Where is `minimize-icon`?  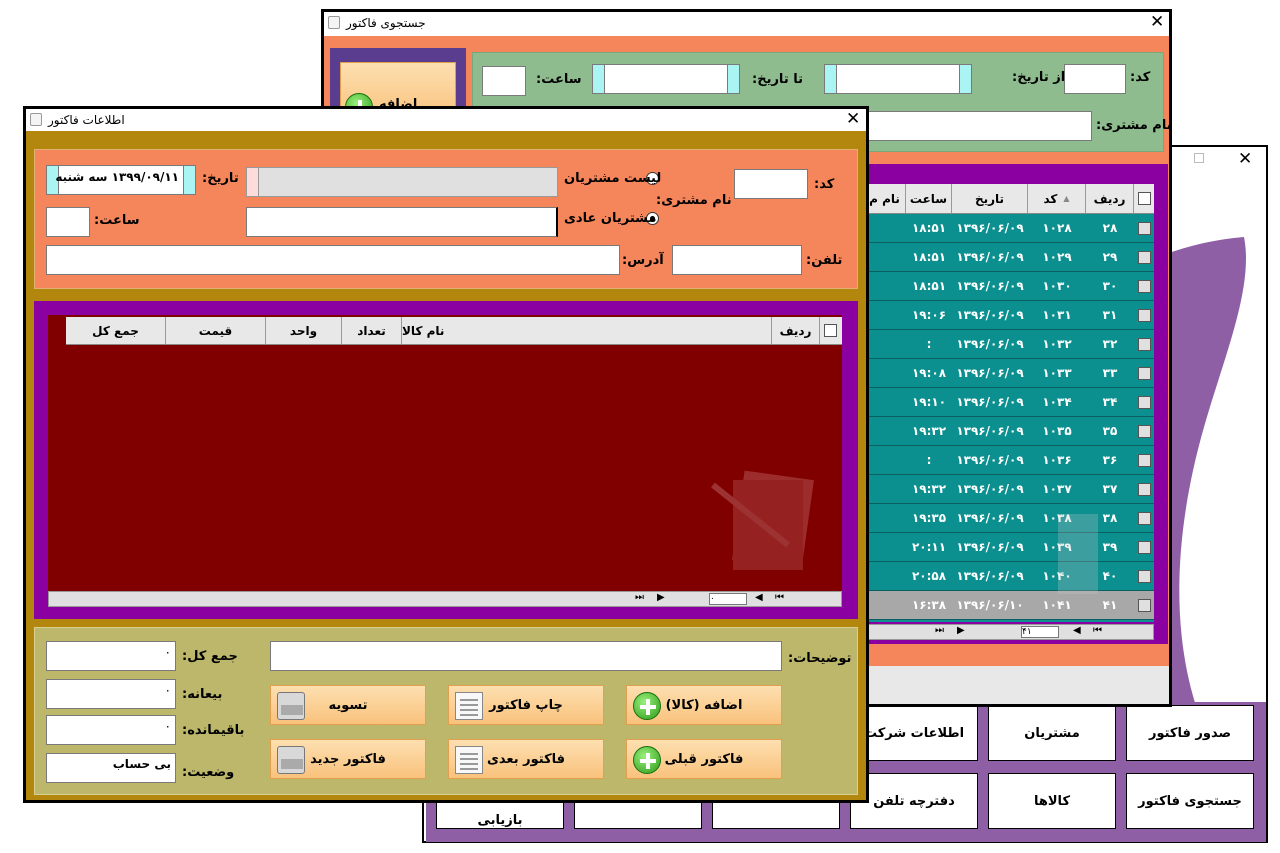
minimize-icon is located at coordinates (1199, 158).